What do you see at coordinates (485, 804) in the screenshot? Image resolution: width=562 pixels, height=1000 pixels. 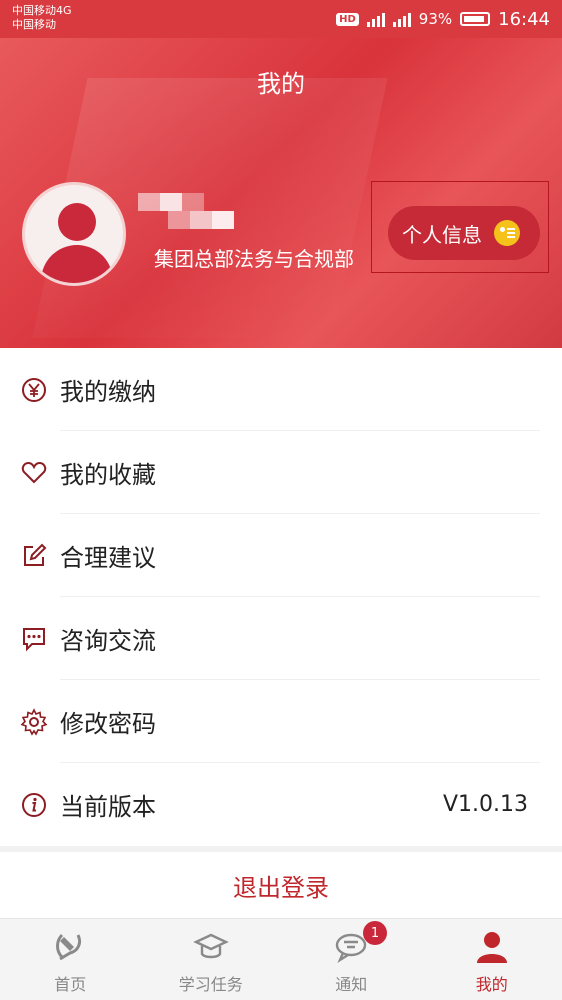 I see `app-version: V1.0.13` at bounding box center [485, 804].